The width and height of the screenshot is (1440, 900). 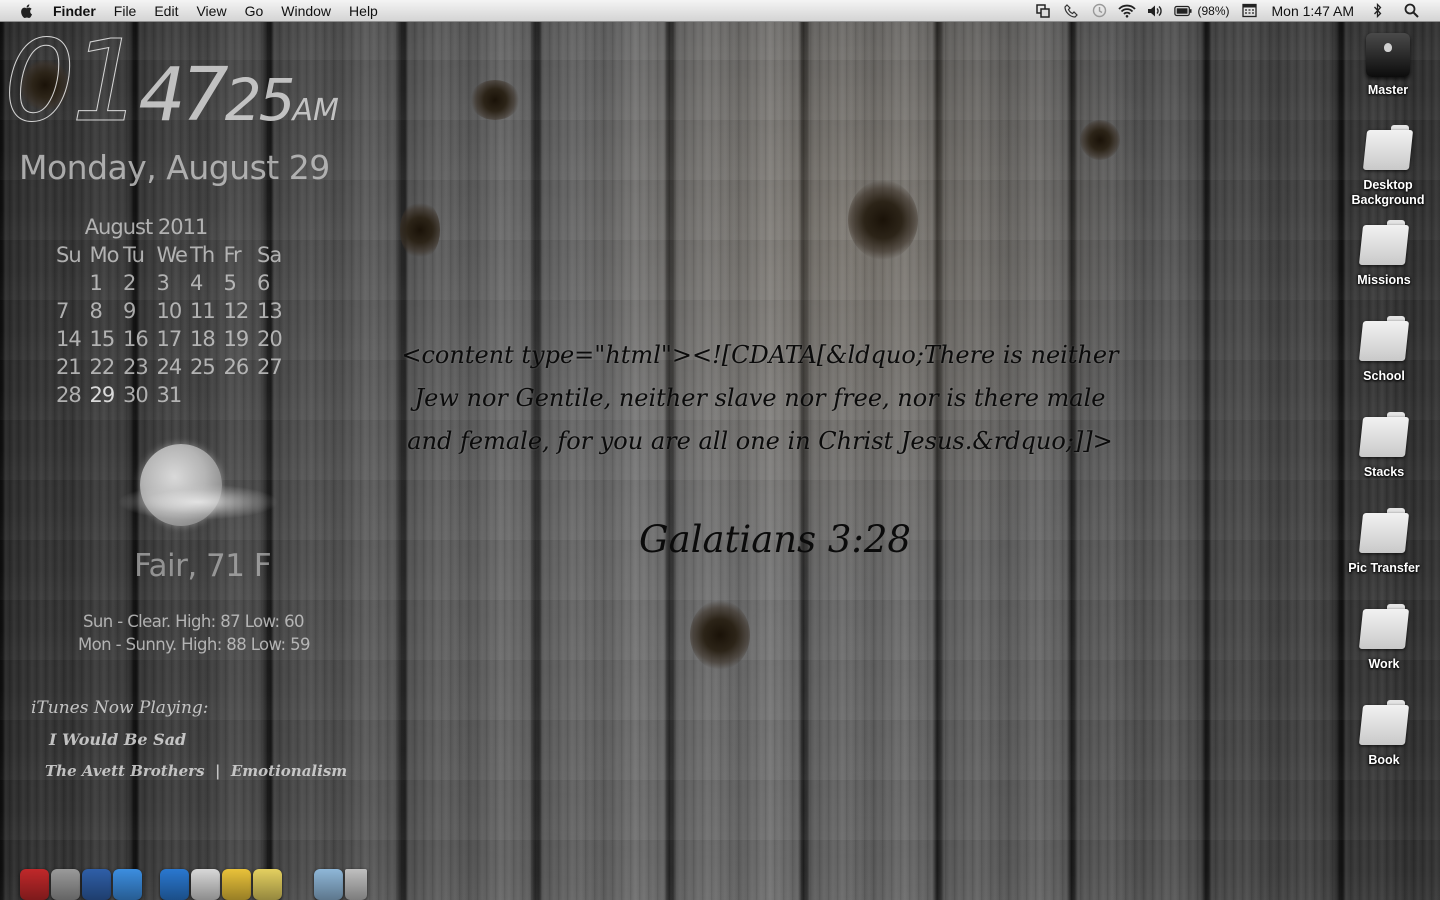 What do you see at coordinates (205, 884) in the screenshot?
I see `preview-icon` at bounding box center [205, 884].